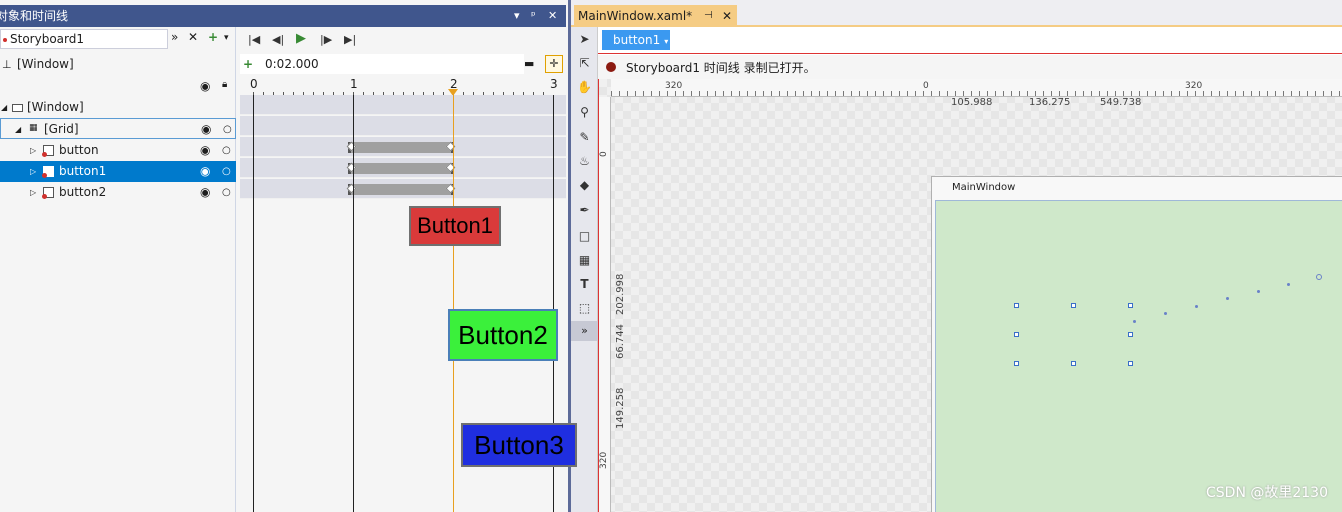  Describe the element at coordinates (1267, 493) in the screenshot. I see `watermark: CSDN @故里2130` at that location.